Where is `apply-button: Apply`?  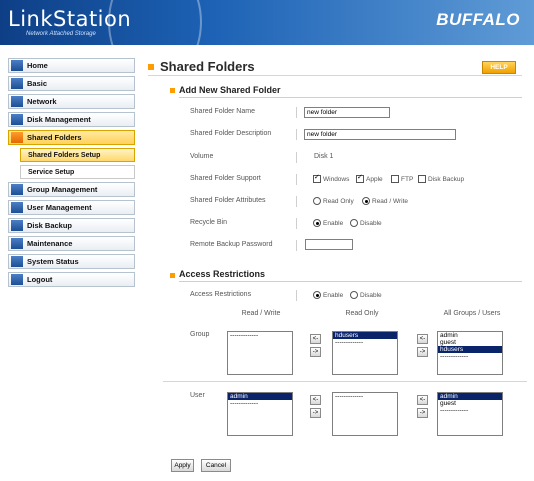
apply-button: Apply is located at coordinates (182, 465).